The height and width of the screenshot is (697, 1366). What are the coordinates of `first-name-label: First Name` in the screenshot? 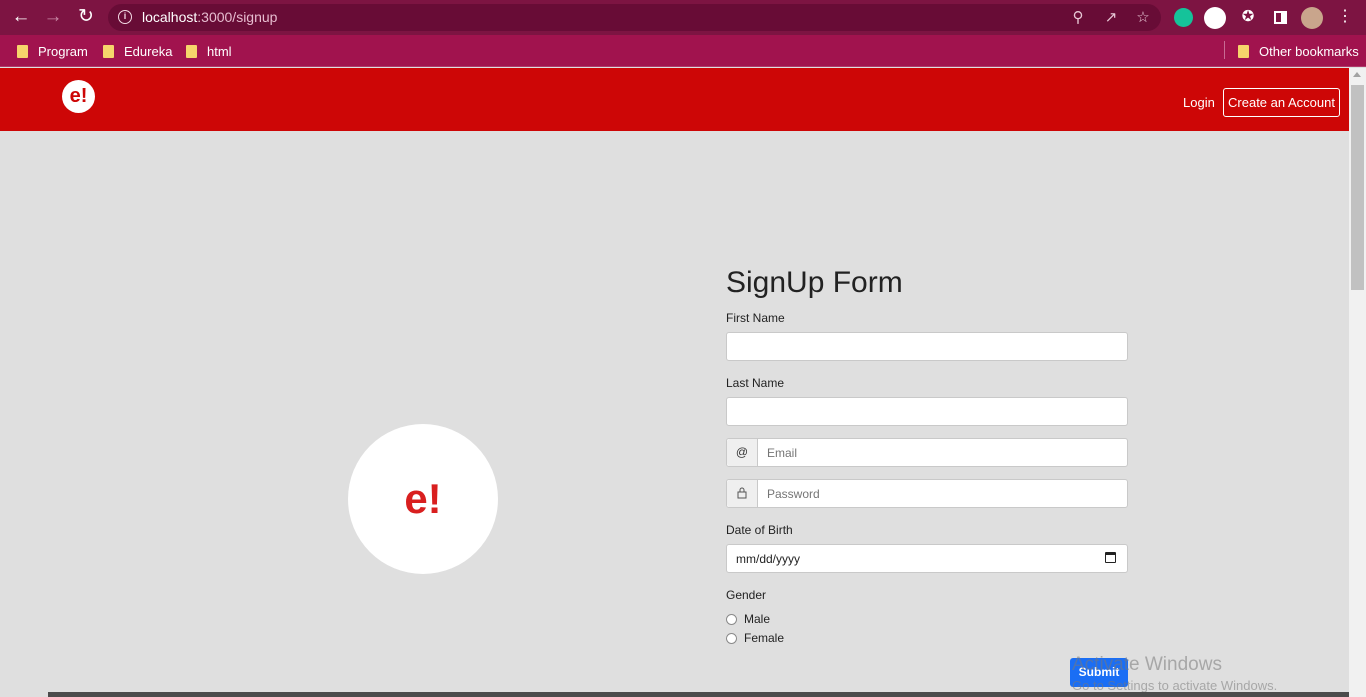 It's located at (755, 318).